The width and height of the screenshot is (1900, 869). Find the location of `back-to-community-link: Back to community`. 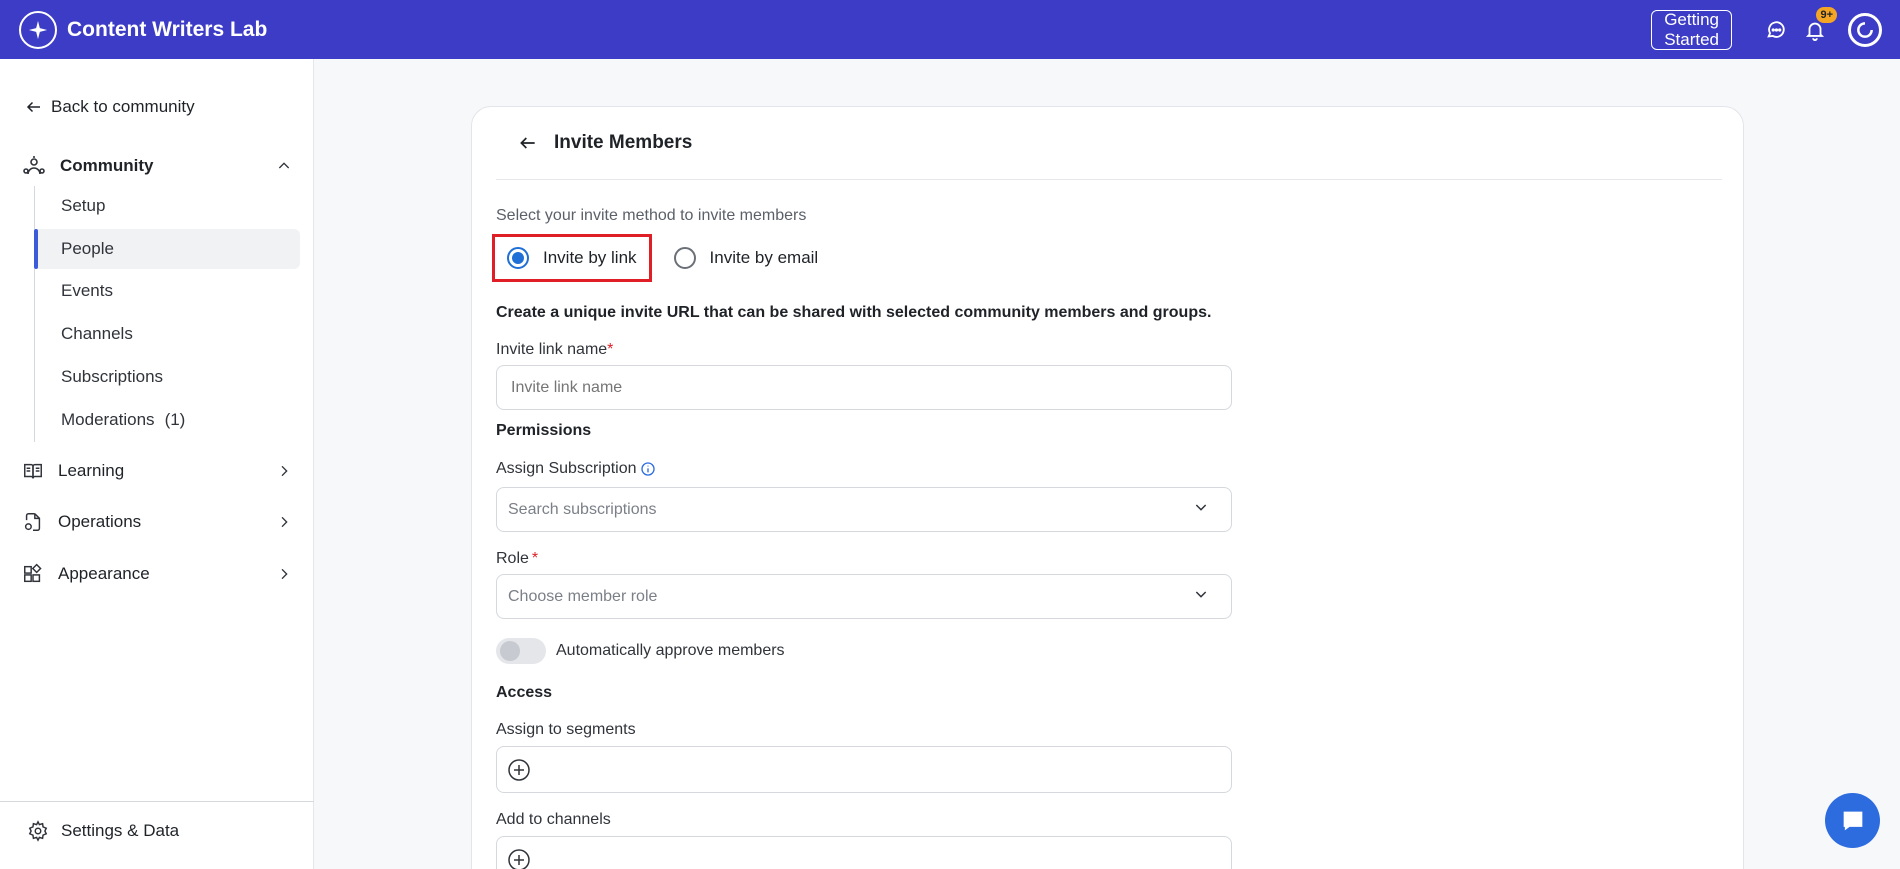

back-to-community-link: Back to community is located at coordinates (110, 107).